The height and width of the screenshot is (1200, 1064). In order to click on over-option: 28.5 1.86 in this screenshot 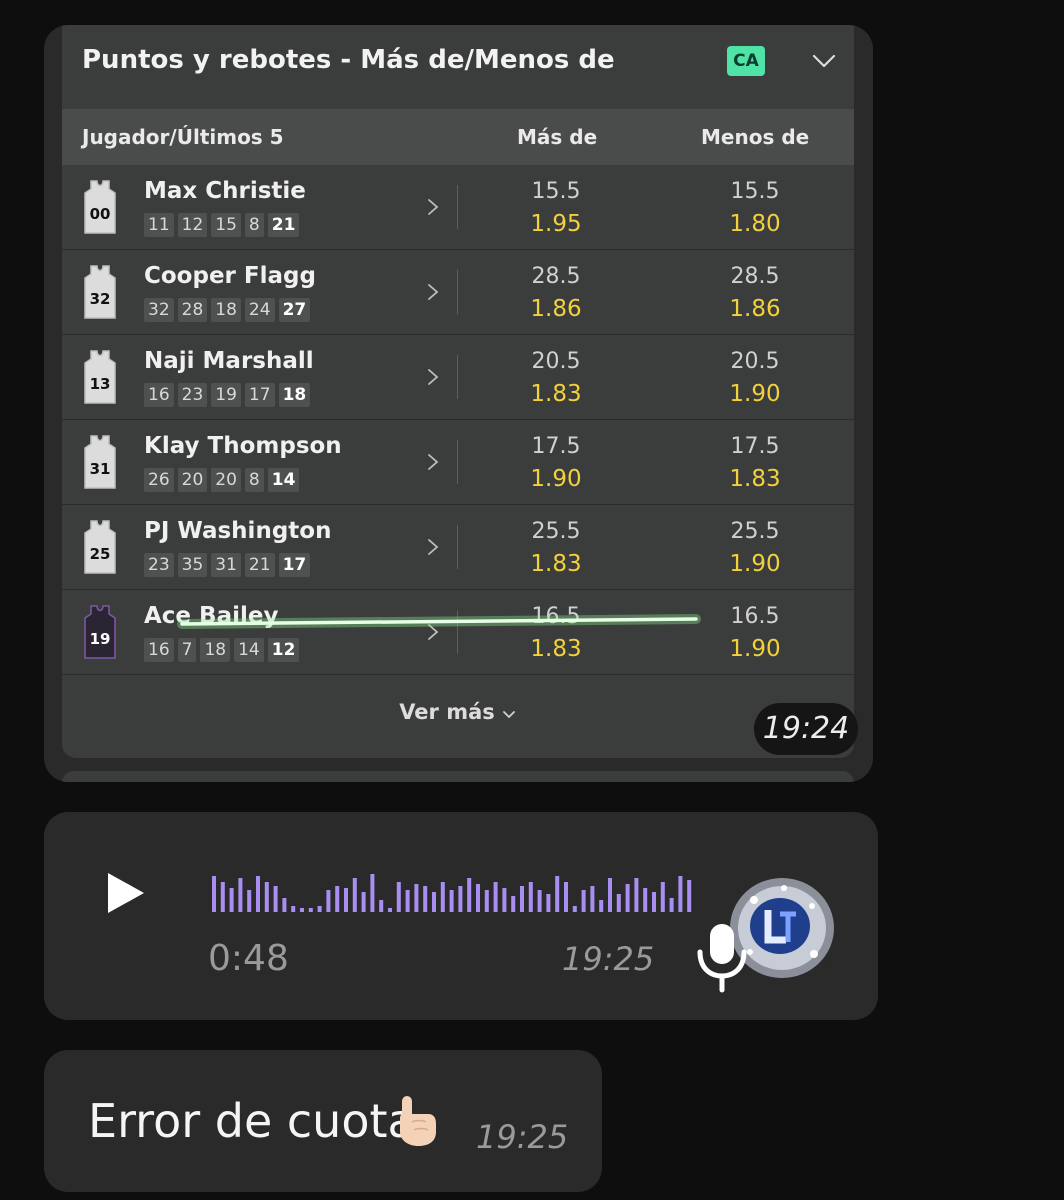, I will do `click(556, 294)`.